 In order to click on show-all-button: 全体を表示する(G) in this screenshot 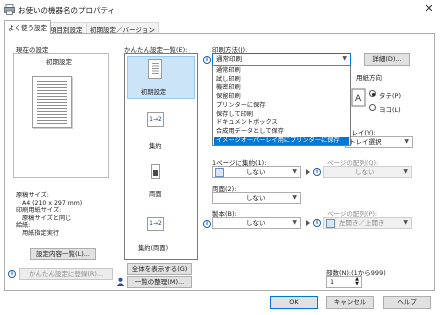, I will do `click(159, 269)`.